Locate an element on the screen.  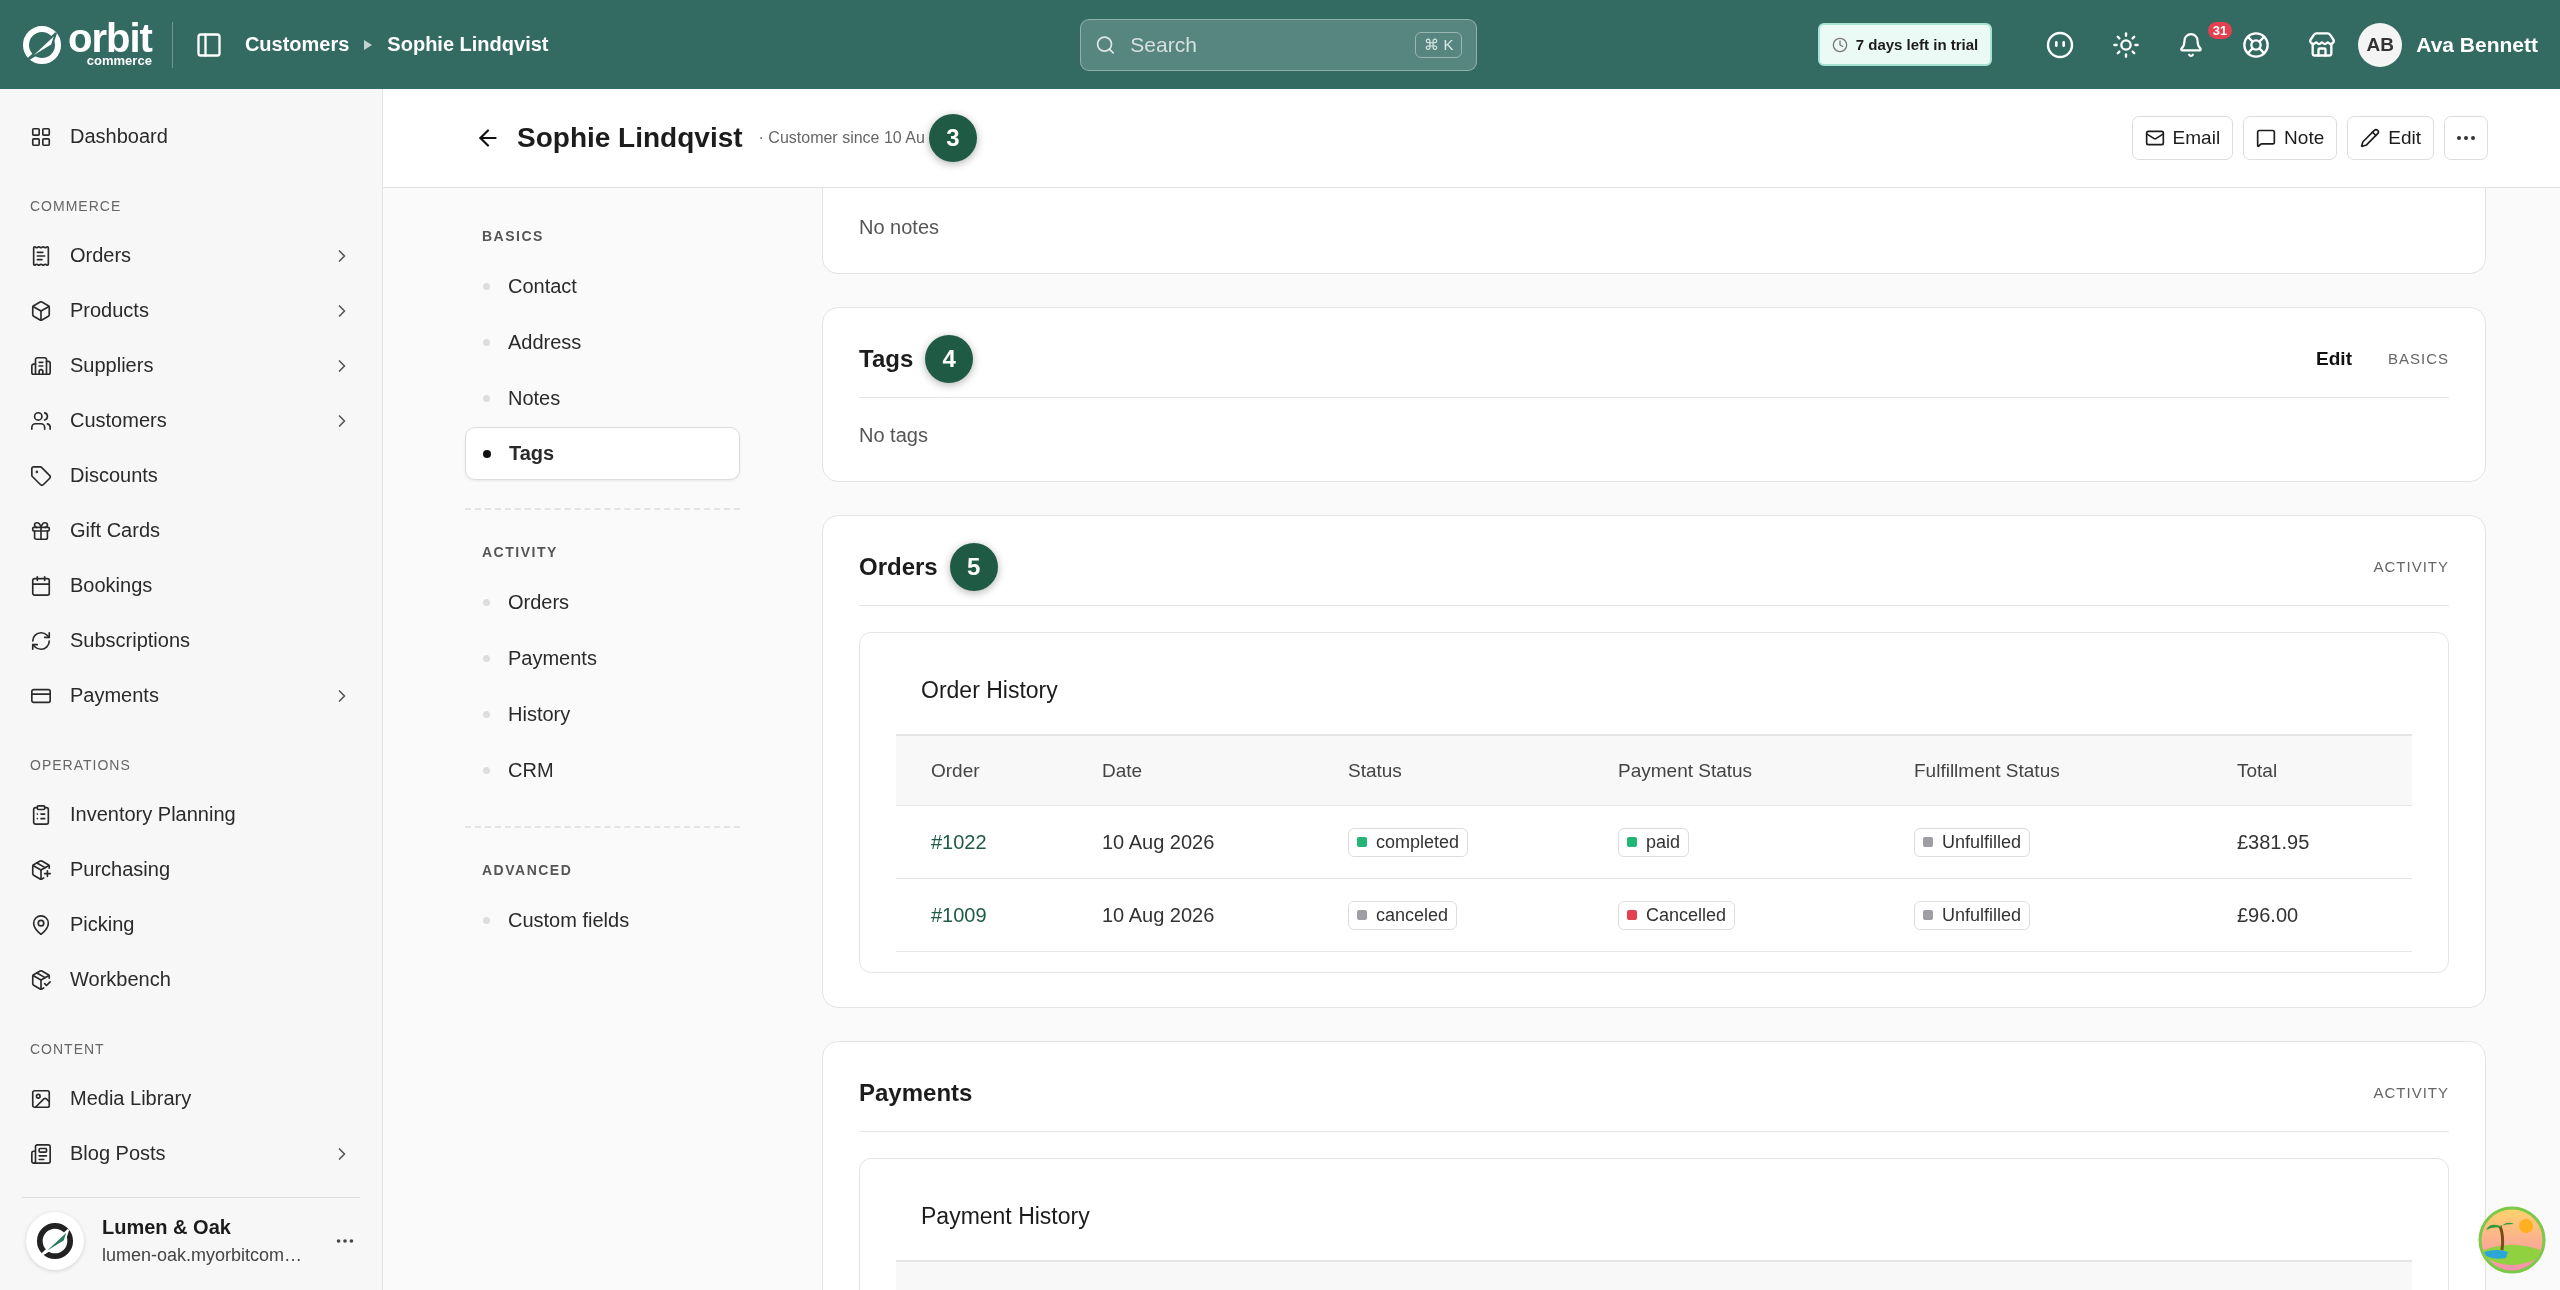
gift-icon is located at coordinates (41, 530).